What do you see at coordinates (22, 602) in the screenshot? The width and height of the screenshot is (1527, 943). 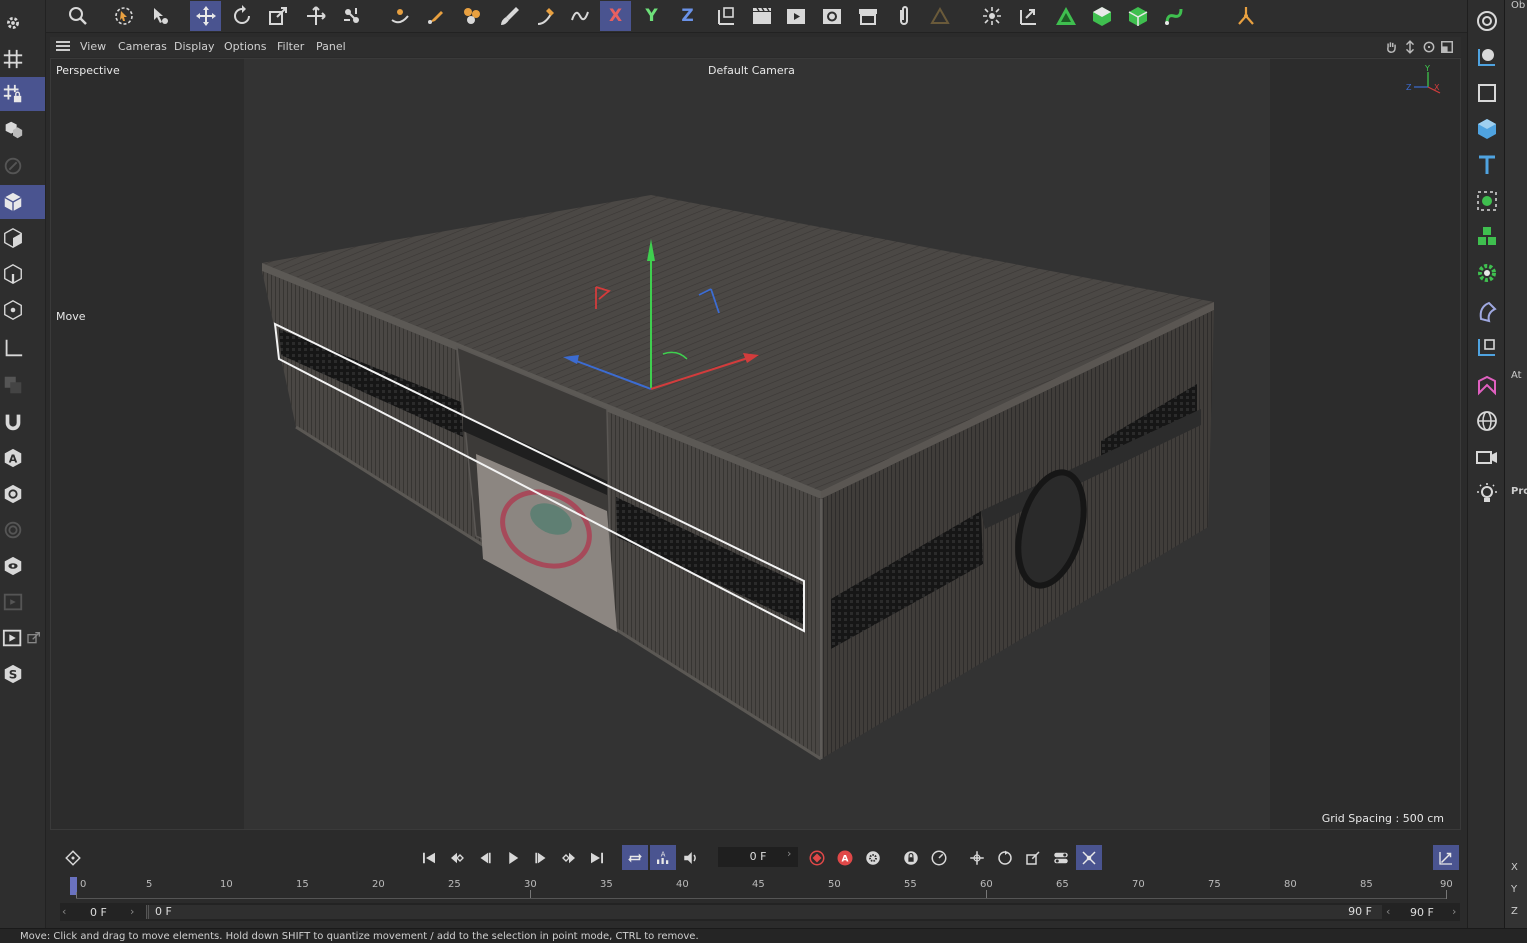 I see `render-region-button` at bounding box center [22, 602].